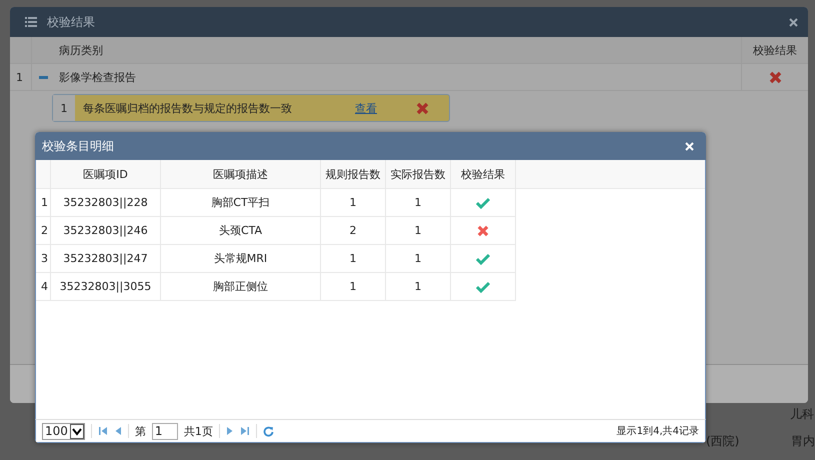  Describe the element at coordinates (803, 441) in the screenshot. I see `background-text: 胃内` at that location.